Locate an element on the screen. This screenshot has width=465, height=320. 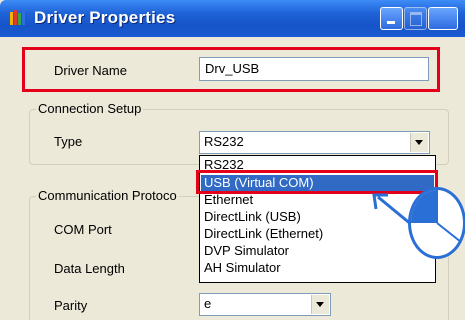
window-title: Driver Properties is located at coordinates (105, 17).